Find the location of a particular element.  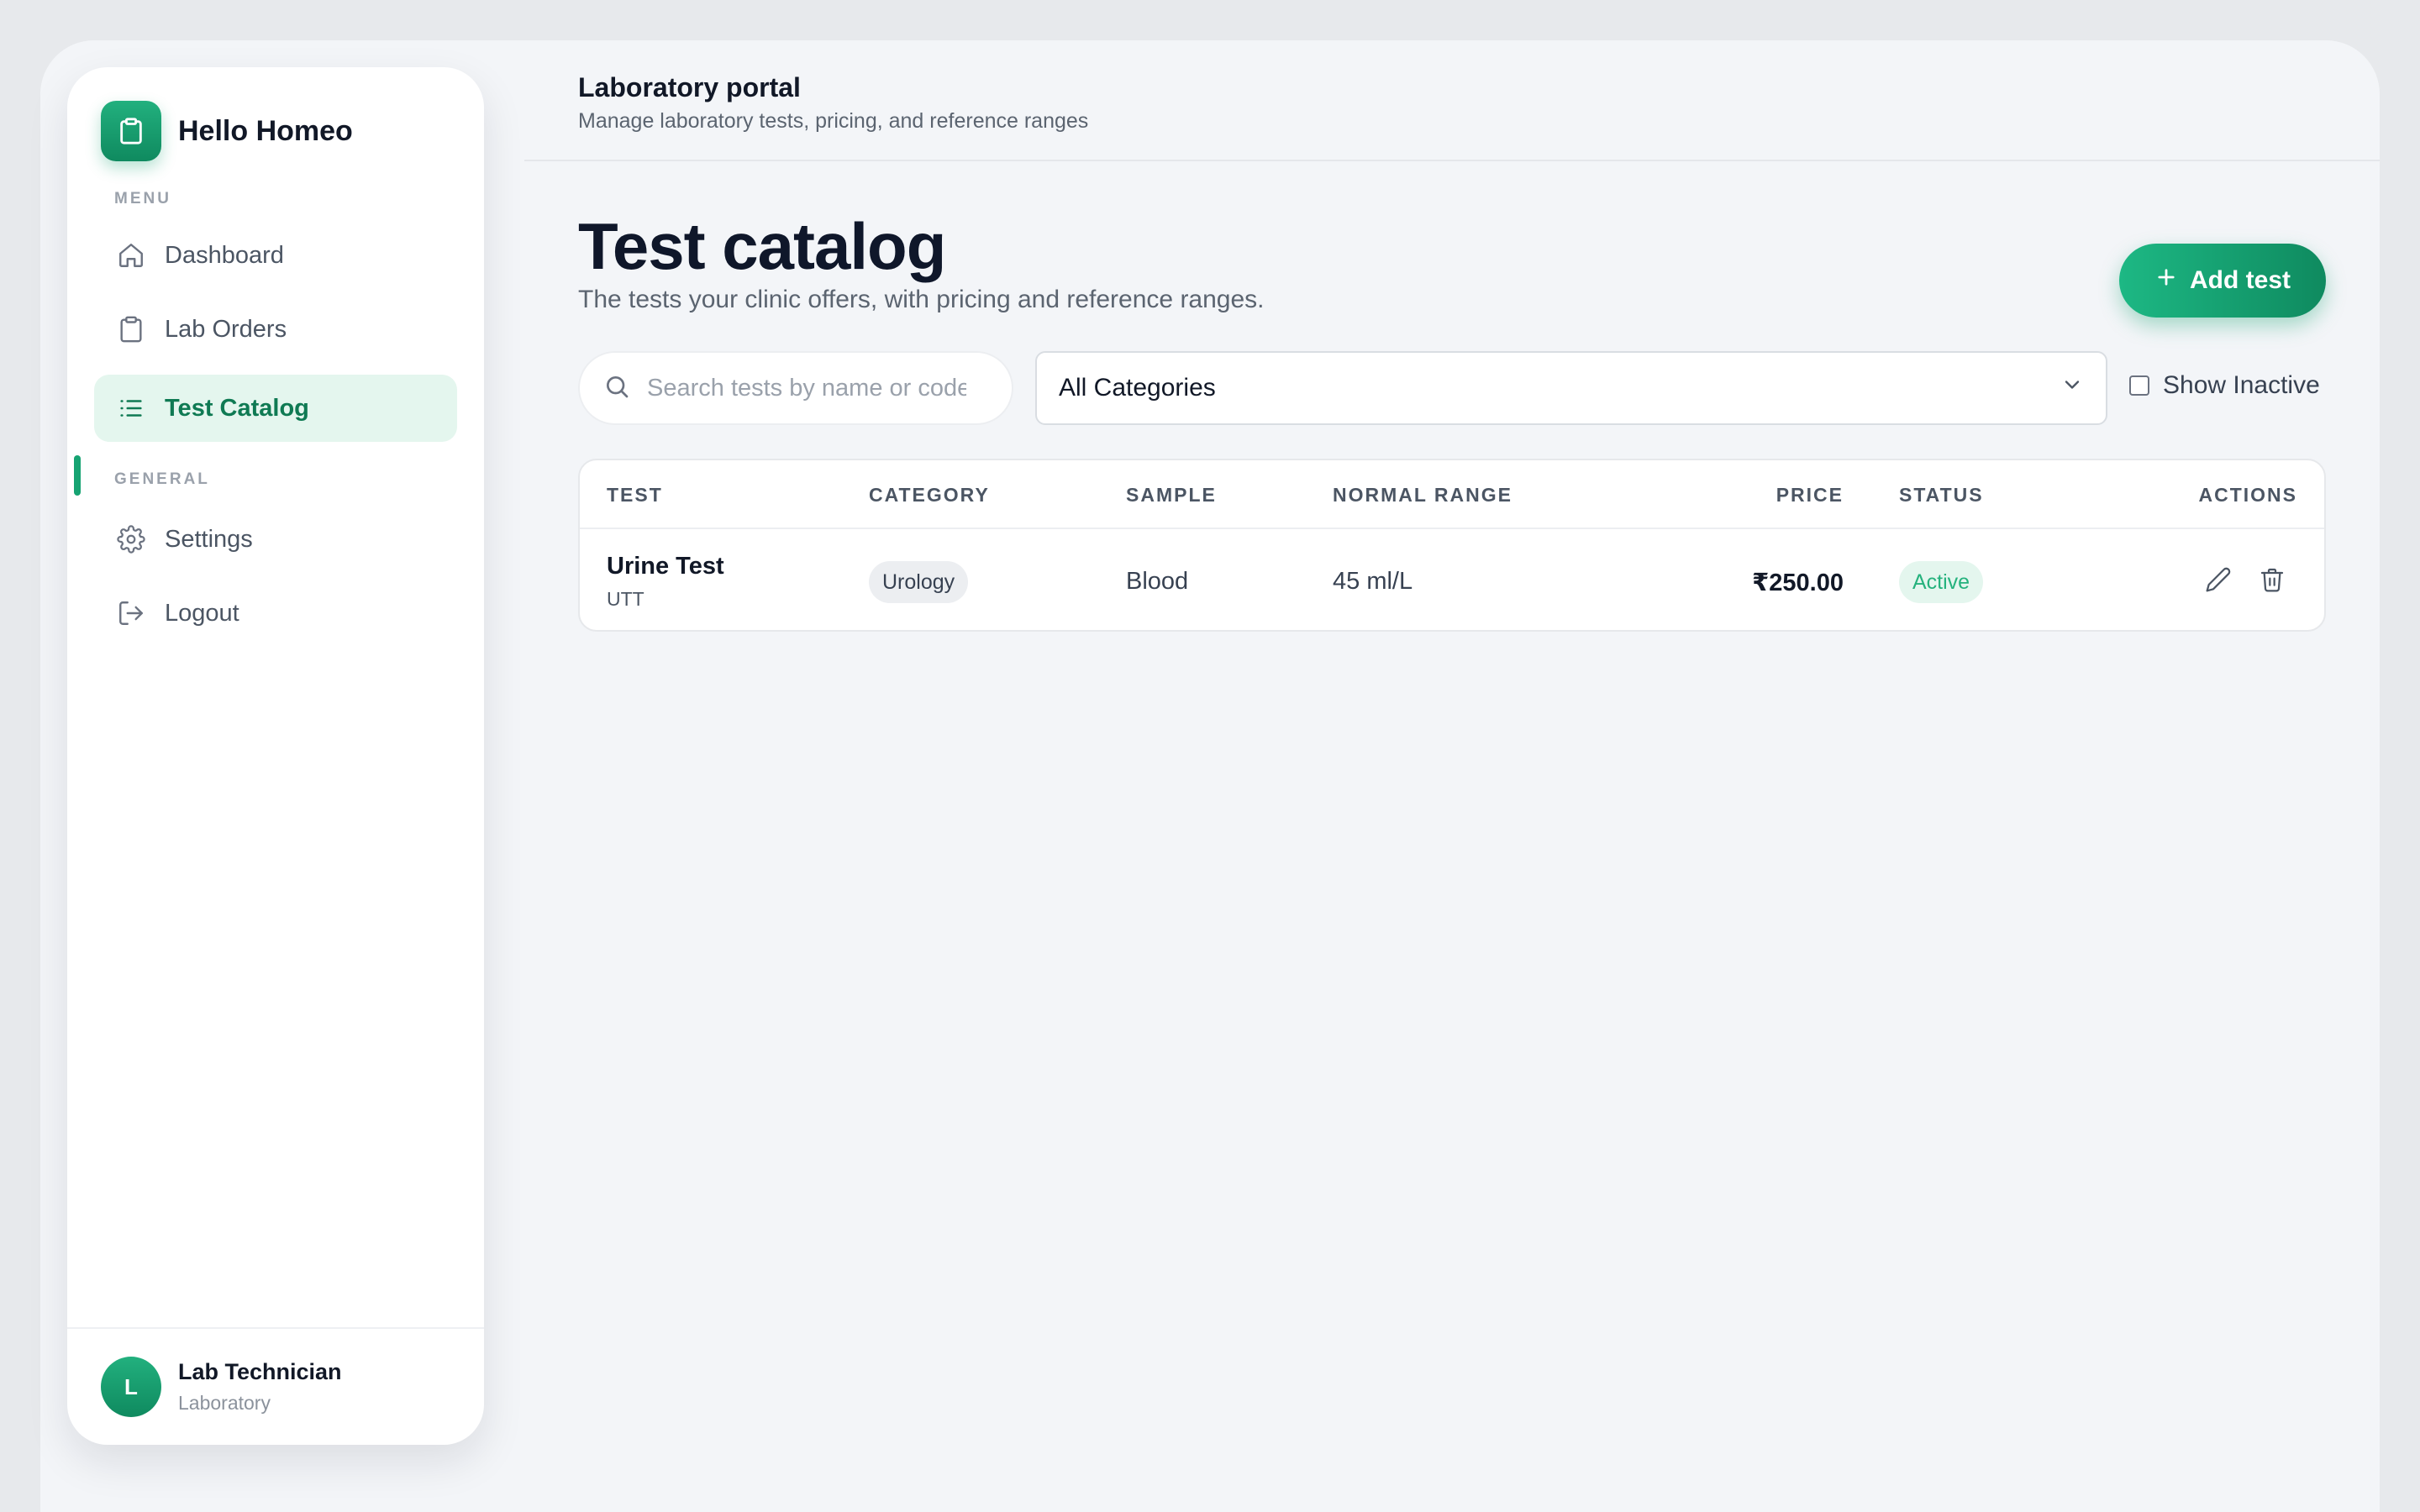

test-name: Urine Test is located at coordinates (665, 566).